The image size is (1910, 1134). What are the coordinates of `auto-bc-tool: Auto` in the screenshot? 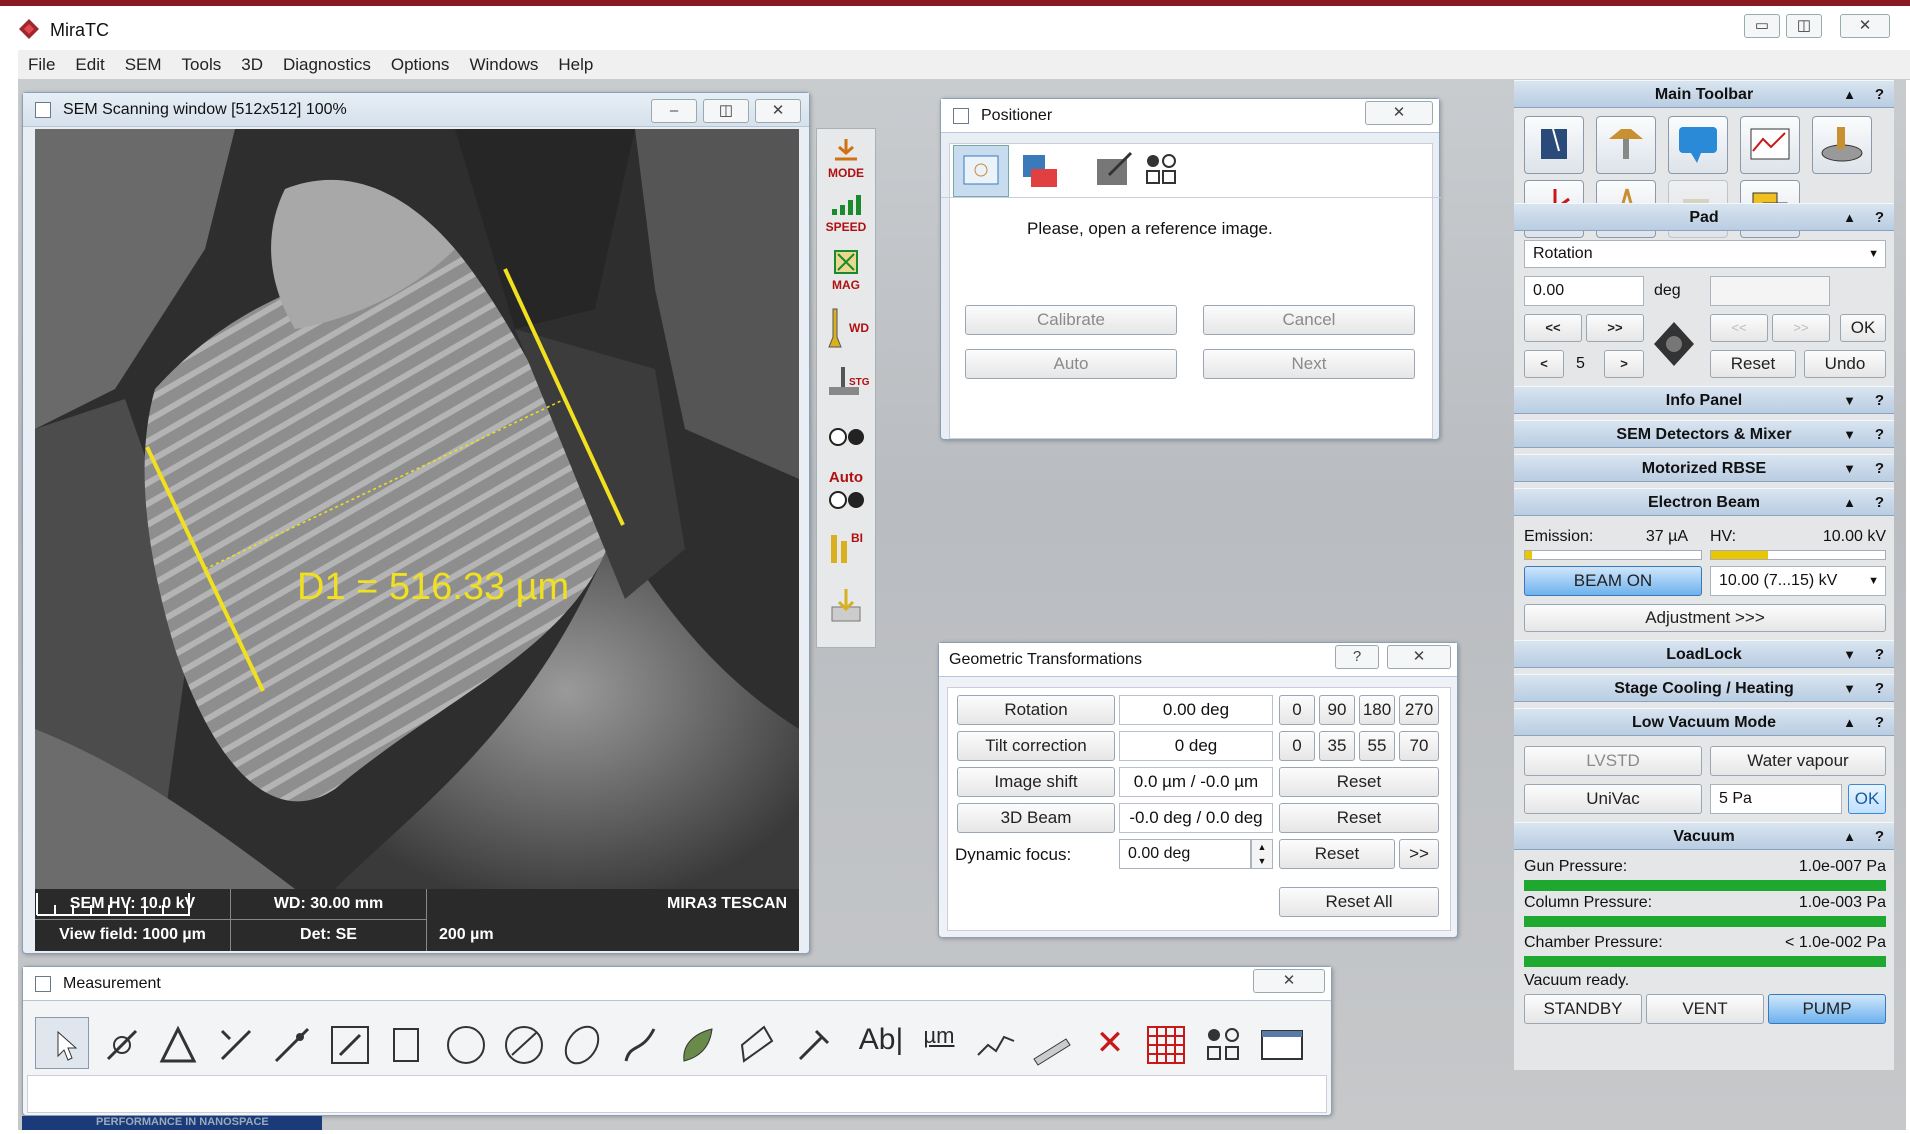 It's located at (846, 495).